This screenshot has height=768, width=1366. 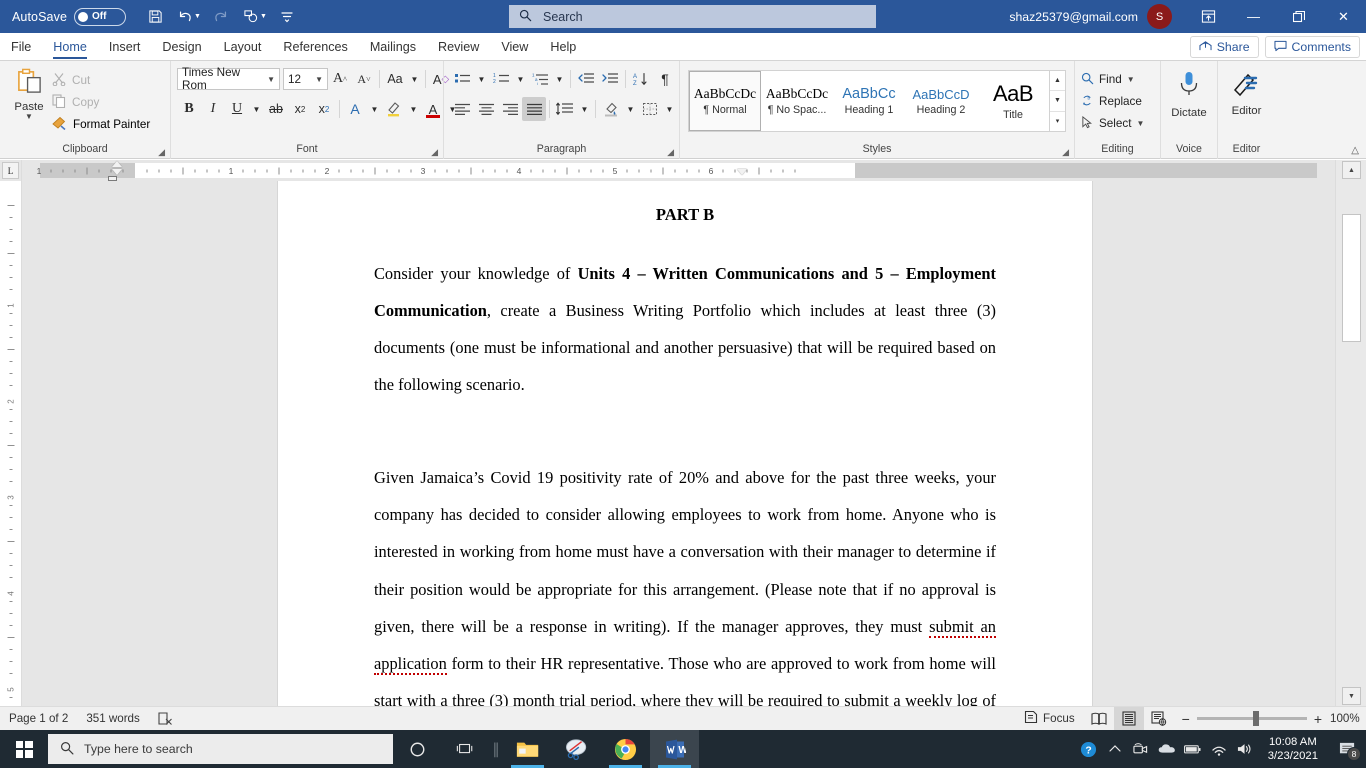 I want to click on notifications-button: 8, so click(x=1347, y=749).